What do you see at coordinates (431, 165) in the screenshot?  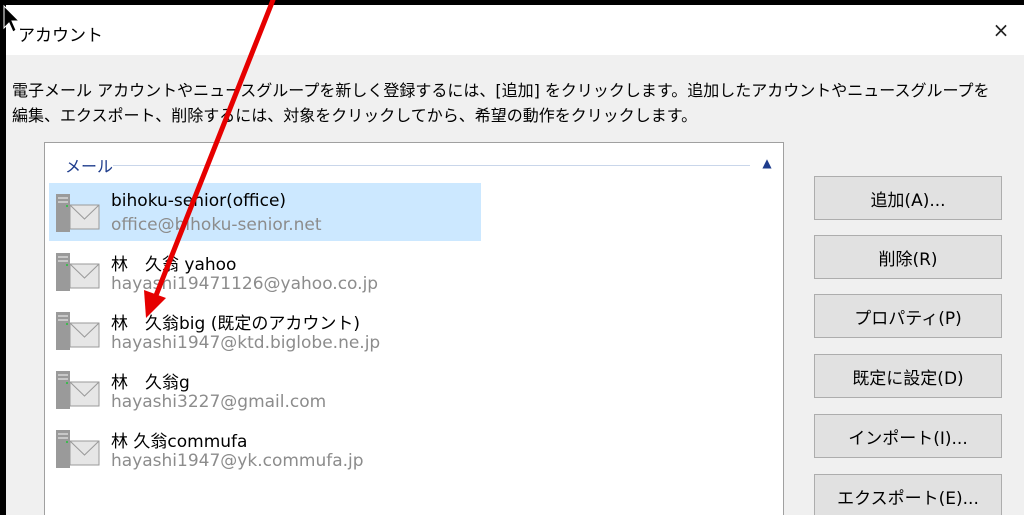 I see `group-divider` at bounding box center [431, 165].